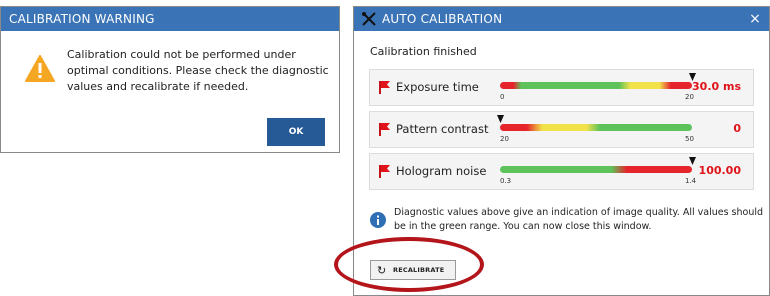 The image size is (770, 296). Describe the element at coordinates (441, 171) in the screenshot. I see `diagnostic-label: Hologram noise` at that location.